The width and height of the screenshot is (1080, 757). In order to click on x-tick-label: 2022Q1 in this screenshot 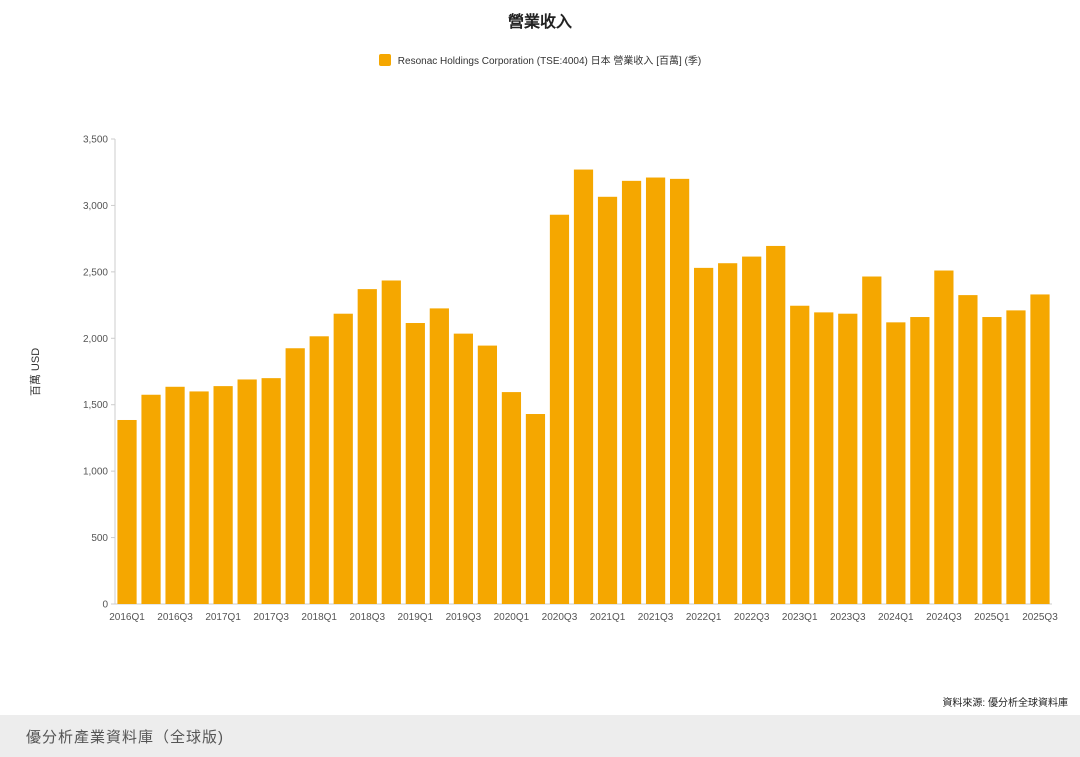, I will do `click(704, 617)`.